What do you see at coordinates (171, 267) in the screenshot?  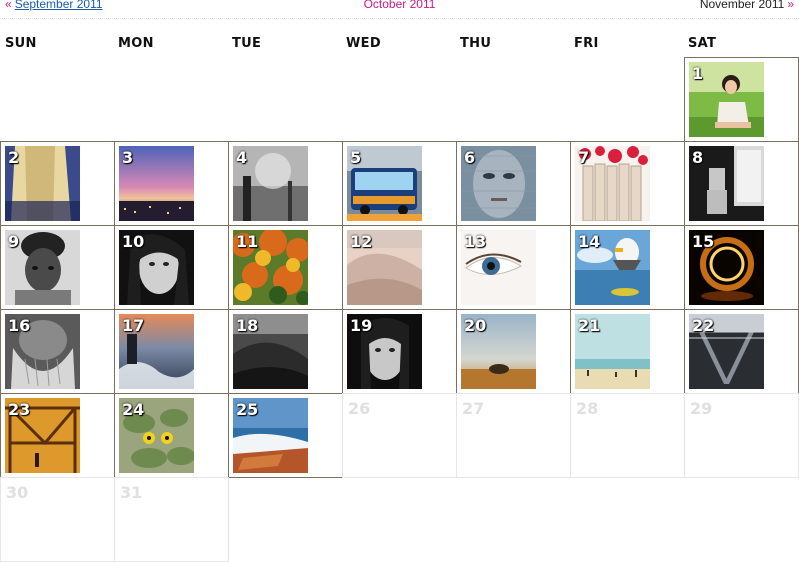 I see `day-cell-10: 10` at bounding box center [171, 267].